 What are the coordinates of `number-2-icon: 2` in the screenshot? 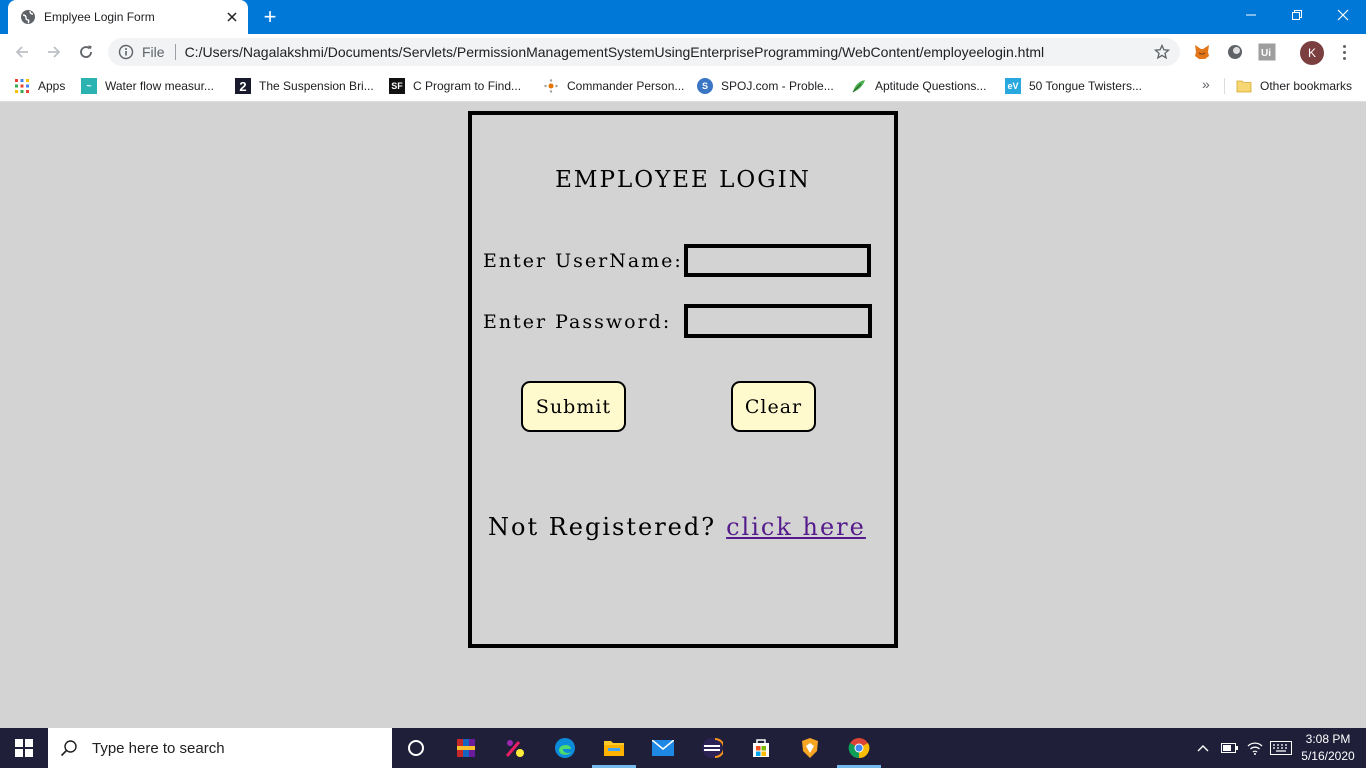 It's located at (243, 86).